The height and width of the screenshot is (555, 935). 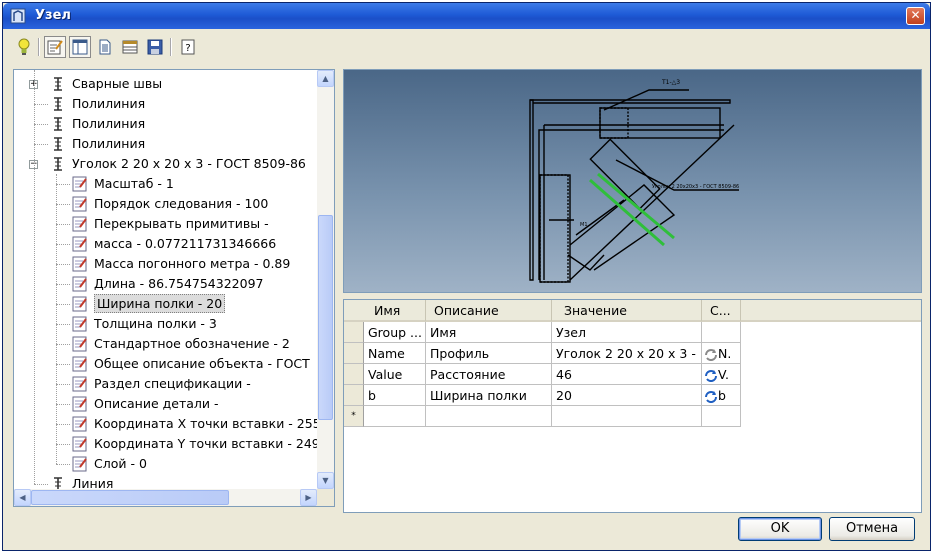 I want to click on grid-cell-desc: Профиль, so click(x=489, y=353).